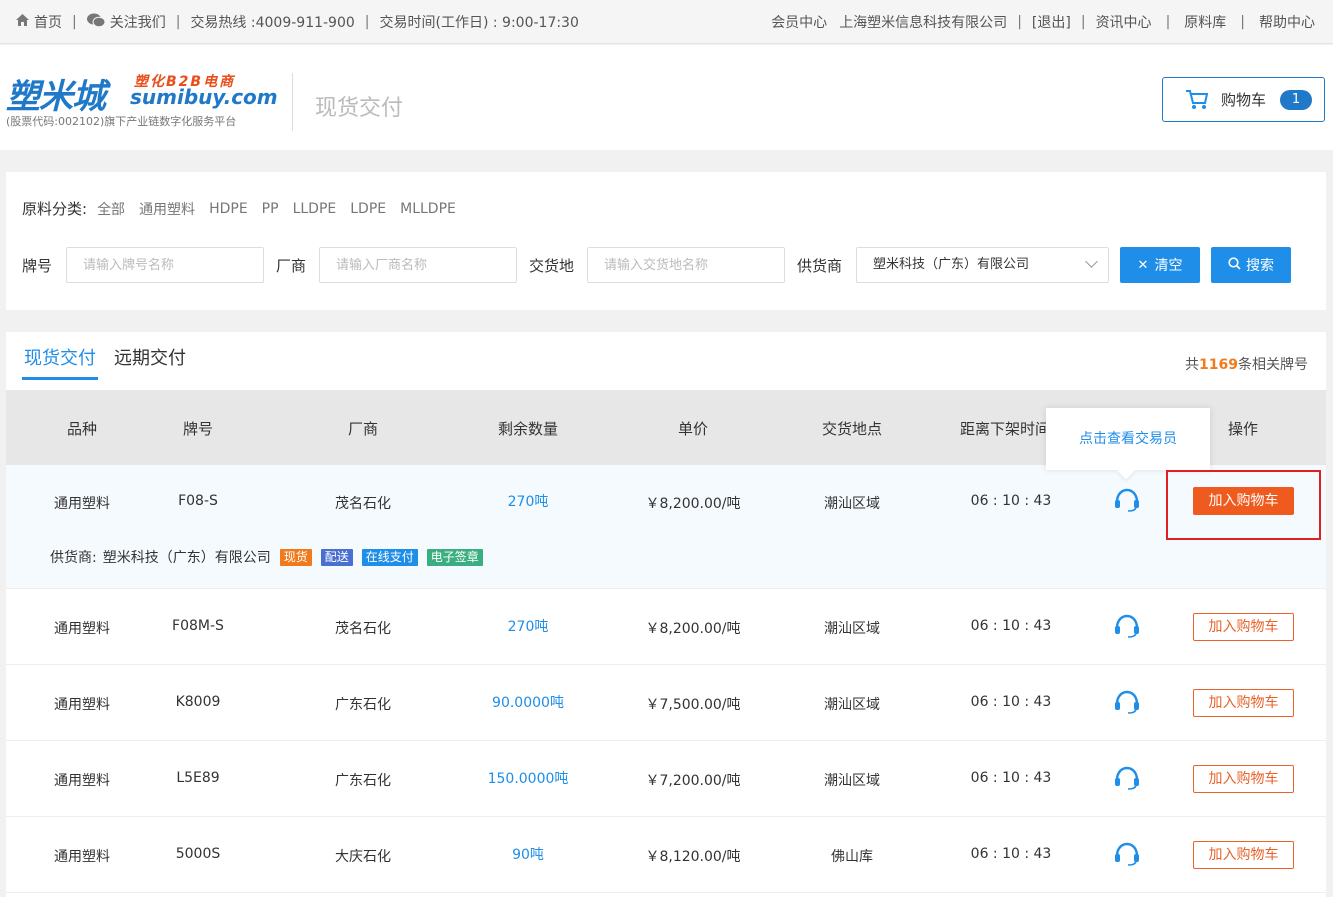 This screenshot has width=1333, height=897. Describe the element at coordinates (1051, 22) in the screenshot. I see `logout-link: [退出]` at that location.